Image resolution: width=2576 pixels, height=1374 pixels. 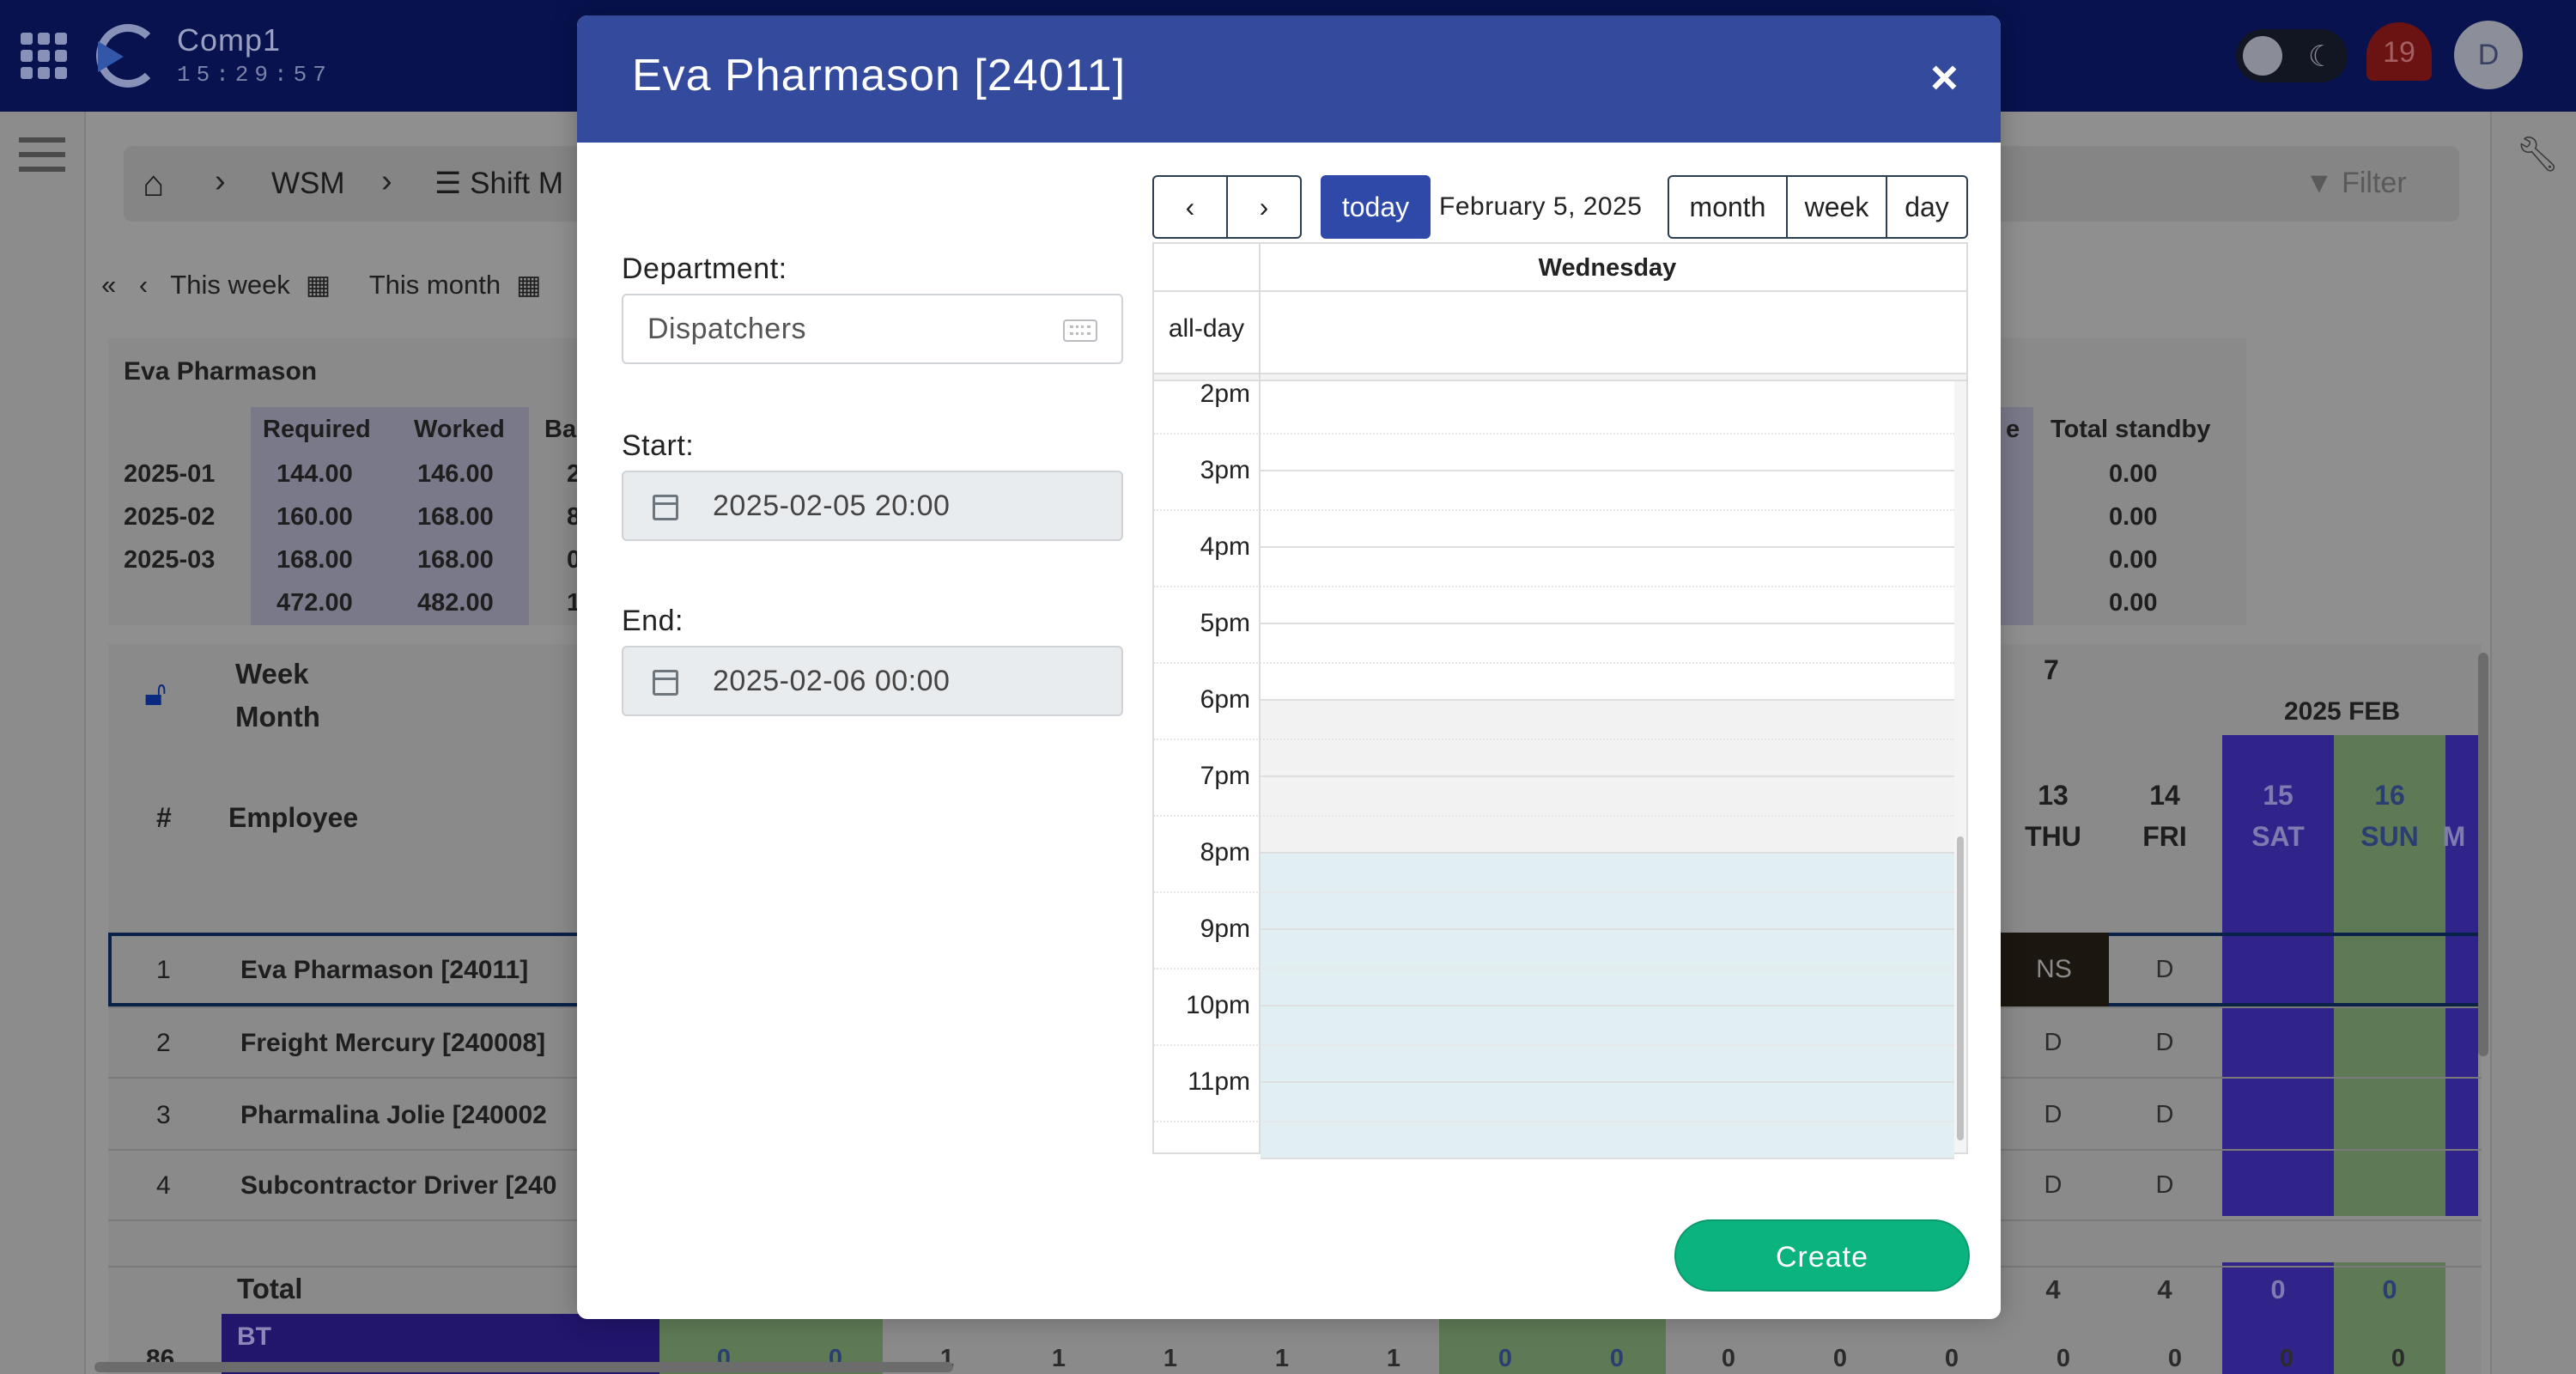 I want to click on vertical-scrollbar, so click(x=2483, y=854).